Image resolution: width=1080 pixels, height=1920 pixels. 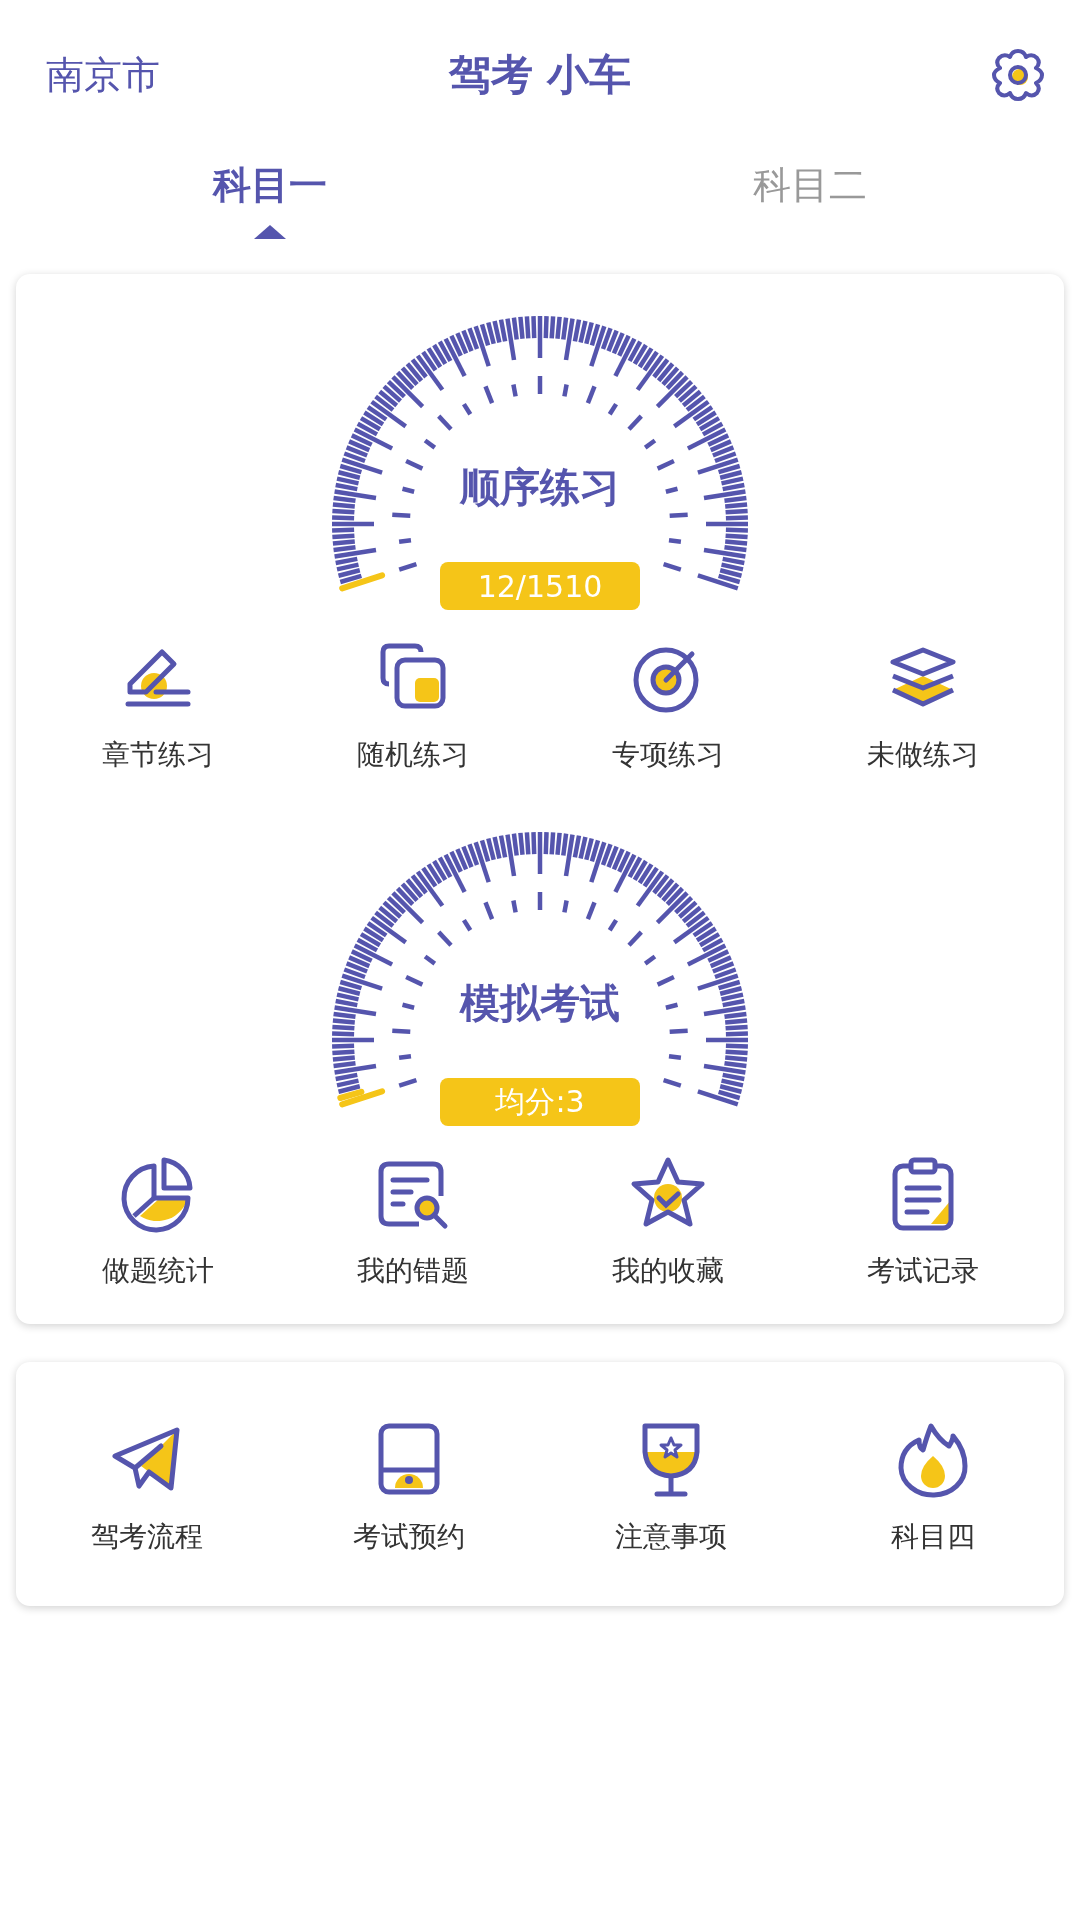 What do you see at coordinates (157, 1271) in the screenshot?
I see `menu-item-label: 做题统计` at bounding box center [157, 1271].